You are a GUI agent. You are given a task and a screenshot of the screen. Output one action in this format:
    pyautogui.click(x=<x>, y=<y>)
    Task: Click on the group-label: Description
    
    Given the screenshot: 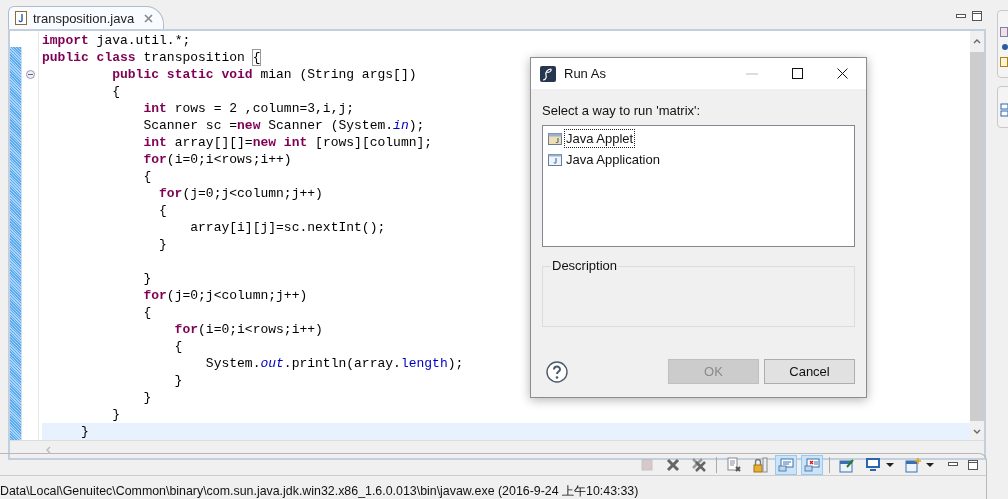 What is the action you would take?
    pyautogui.click(x=585, y=265)
    